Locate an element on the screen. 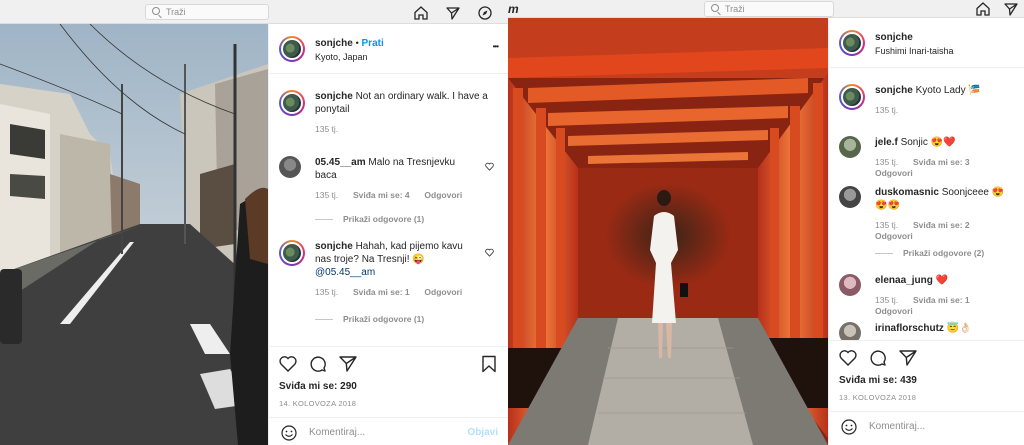  post-header: sonjche Fushimi Inari-taisha is located at coordinates (926, 43).